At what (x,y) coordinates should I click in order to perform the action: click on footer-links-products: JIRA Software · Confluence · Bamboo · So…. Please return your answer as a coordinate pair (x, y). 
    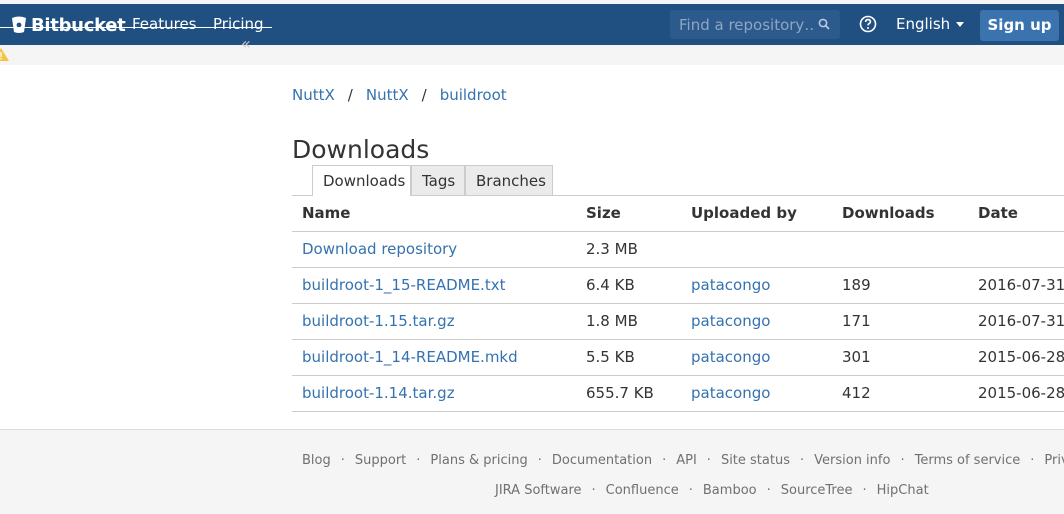
    Looking at the image, I should click on (712, 490).